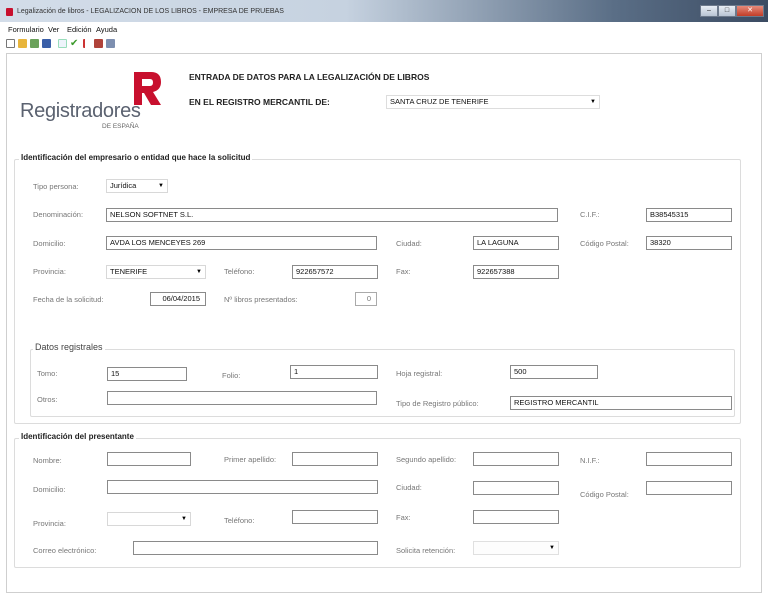  What do you see at coordinates (58, 214) in the screenshot?
I see `denominacion-label: Denominación:` at bounding box center [58, 214].